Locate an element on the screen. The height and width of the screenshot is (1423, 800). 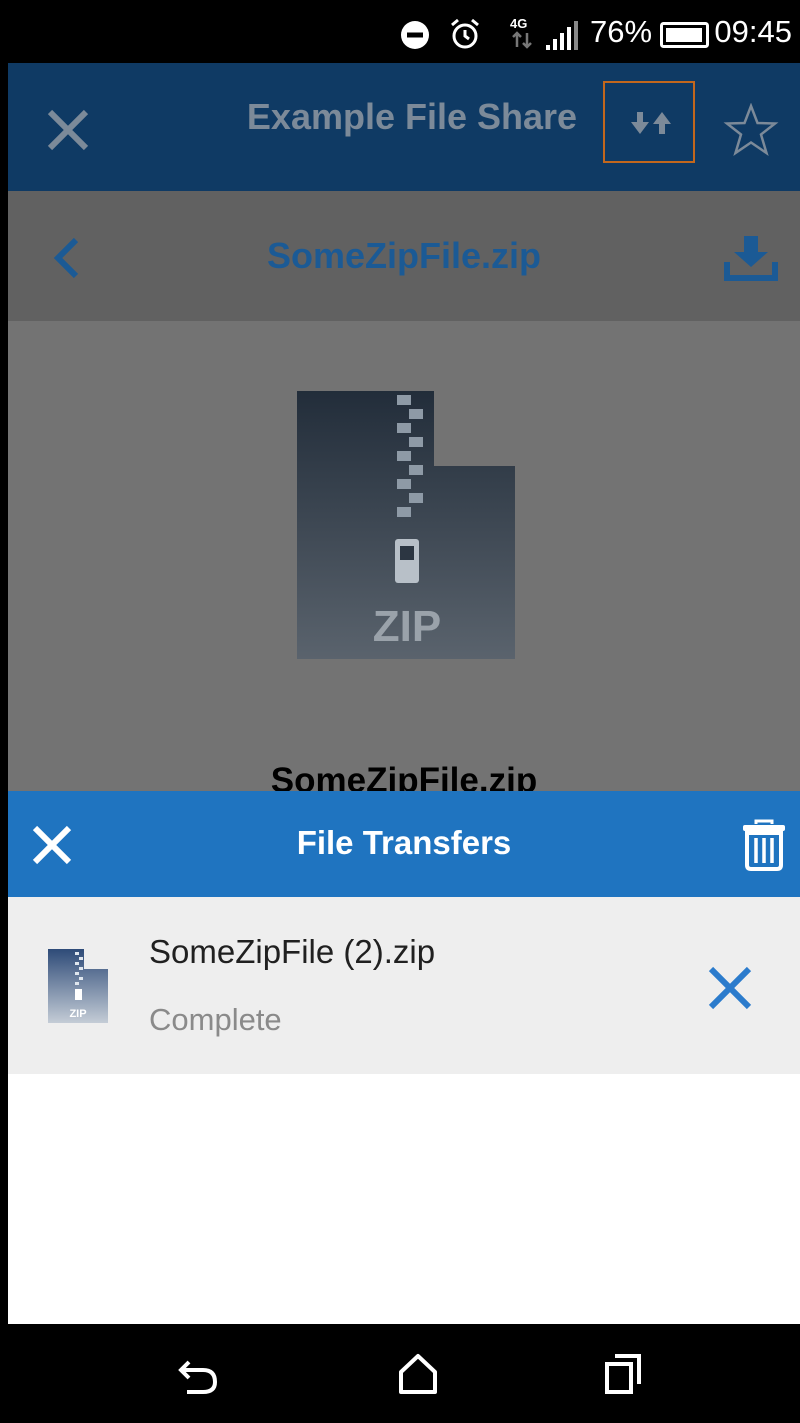
do-not-disturb-icon is located at coordinates (415, 35).